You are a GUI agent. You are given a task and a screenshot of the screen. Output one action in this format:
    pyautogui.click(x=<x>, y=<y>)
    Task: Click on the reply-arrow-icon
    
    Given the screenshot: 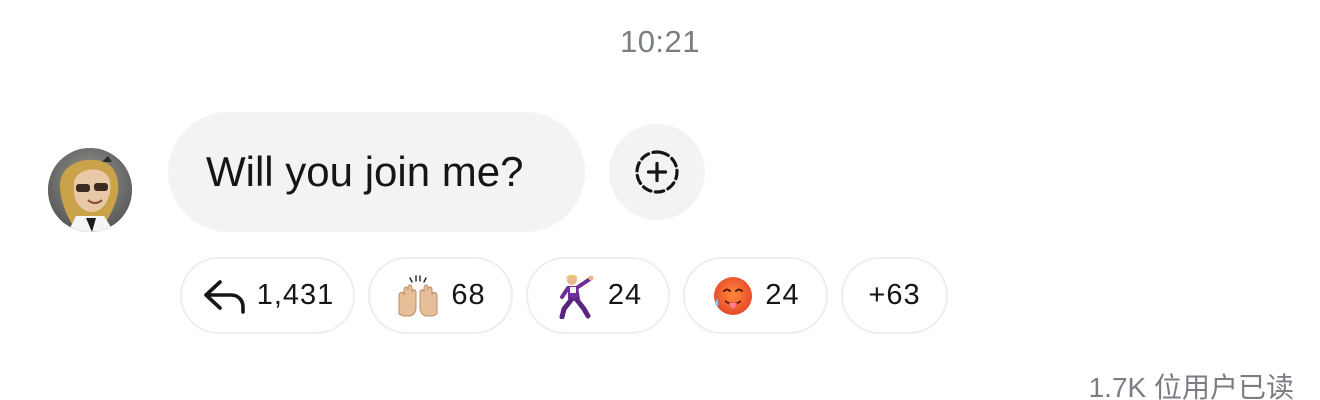 What is the action you would take?
    pyautogui.click(x=224, y=296)
    